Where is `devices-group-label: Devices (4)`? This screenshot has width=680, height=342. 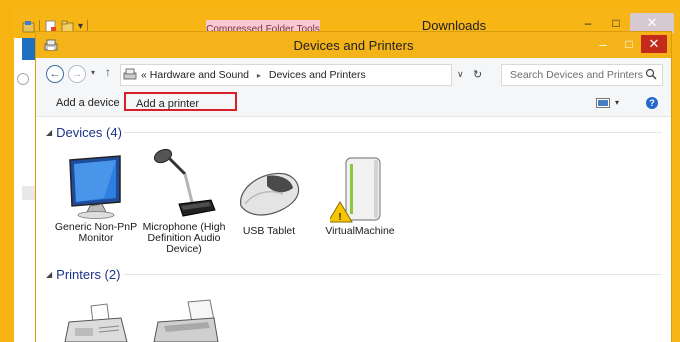
devices-group-label: Devices (4) is located at coordinates (89, 132).